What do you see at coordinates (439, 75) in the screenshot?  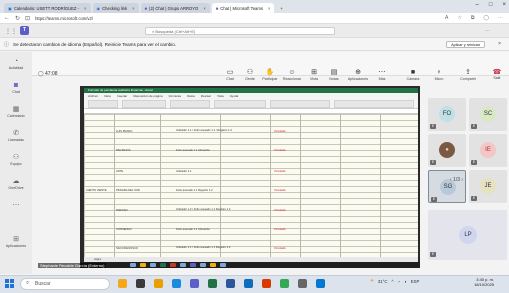 I see `mic-button: ♀ Micro` at bounding box center [439, 75].